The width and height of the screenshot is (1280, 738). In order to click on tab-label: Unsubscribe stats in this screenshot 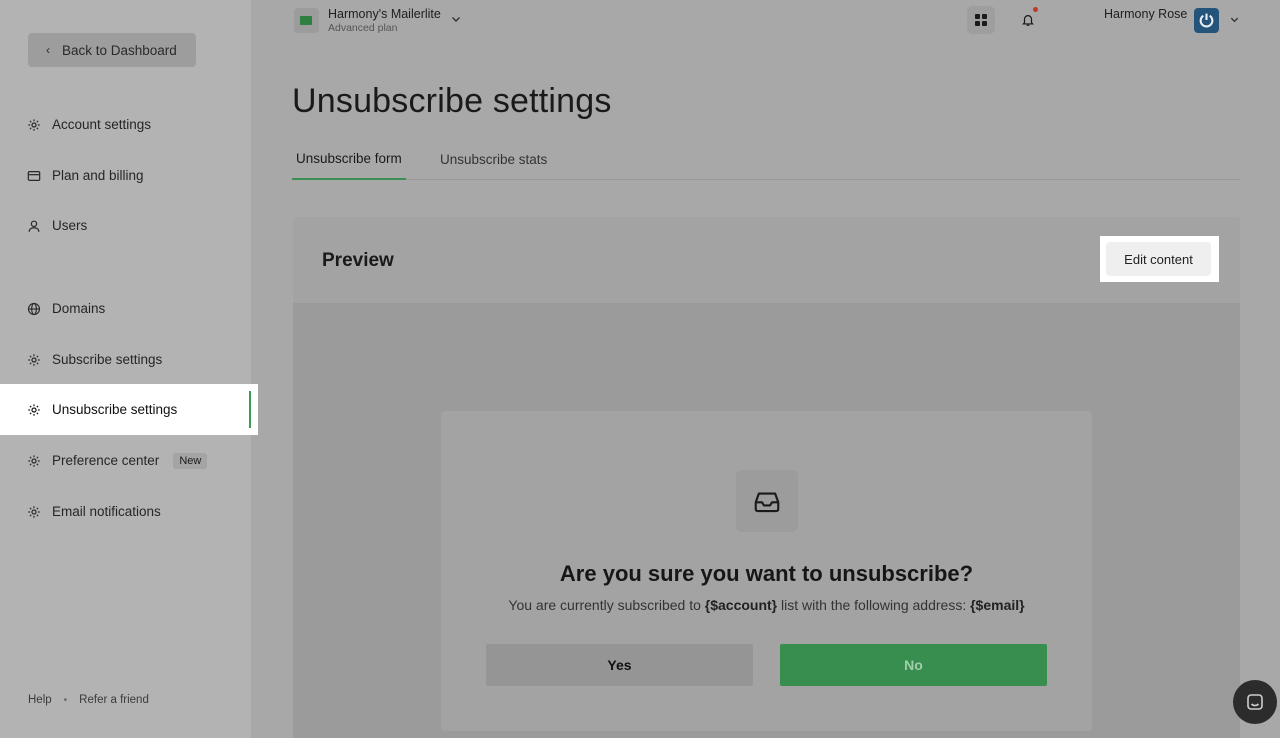, I will do `click(494, 159)`.